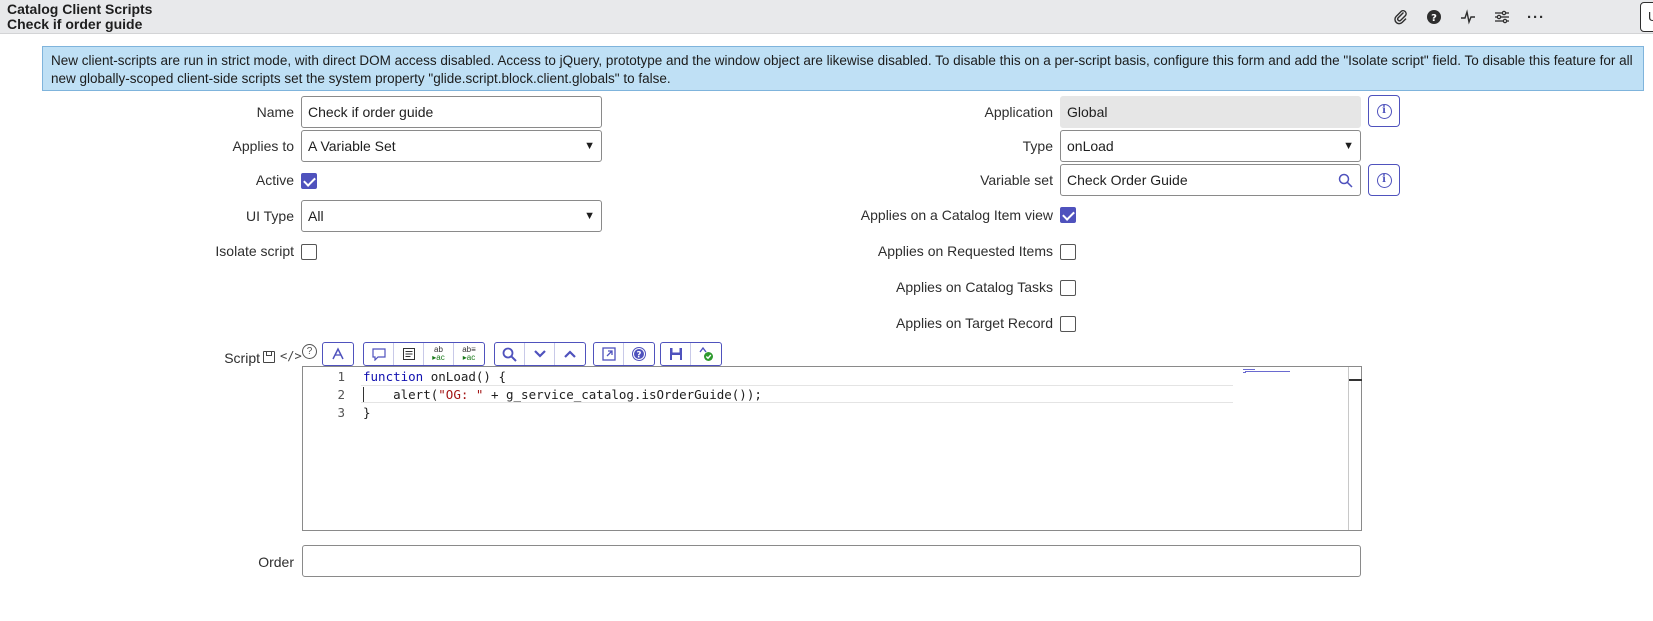  What do you see at coordinates (622, 394) in the screenshot?
I see `code-text: + g_service_catalog.isOrderGuide());` at bounding box center [622, 394].